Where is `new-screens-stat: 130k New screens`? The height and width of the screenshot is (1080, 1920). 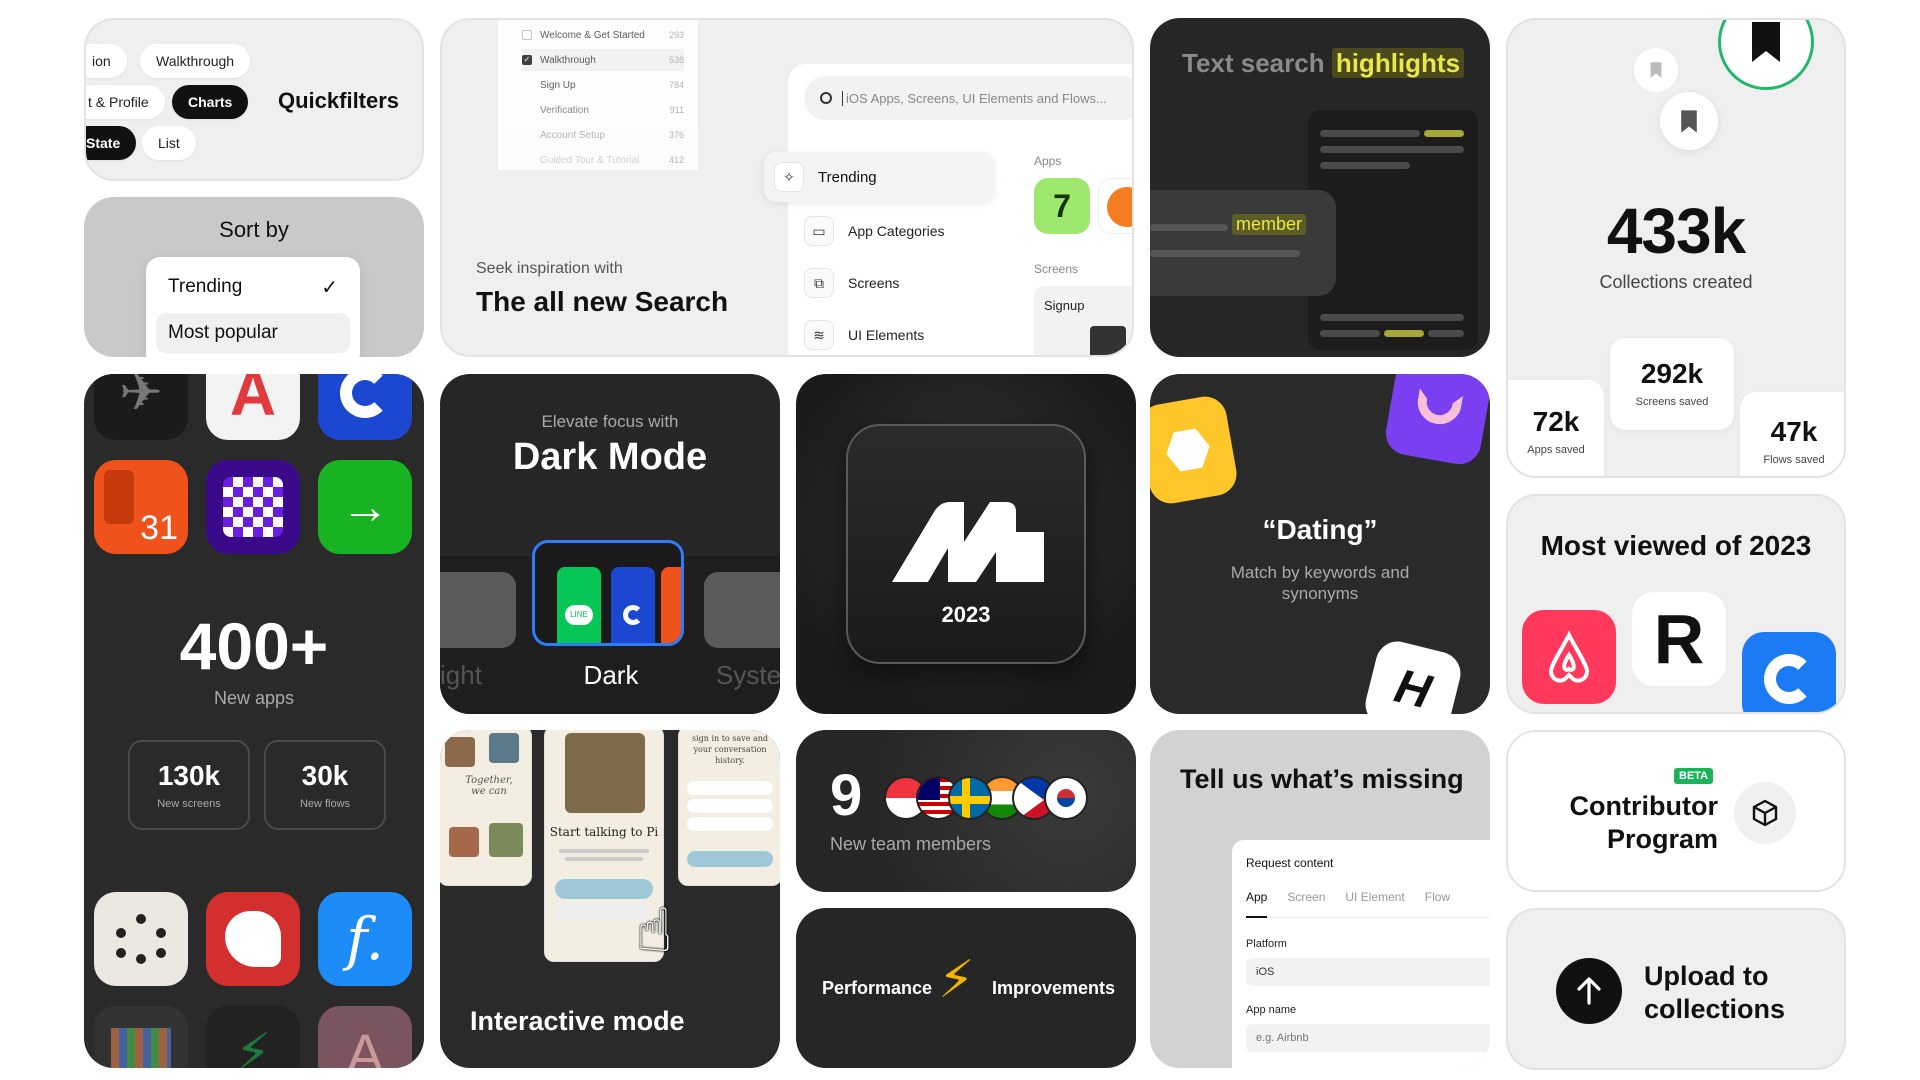 new-screens-stat: 130k New screens is located at coordinates (189, 785).